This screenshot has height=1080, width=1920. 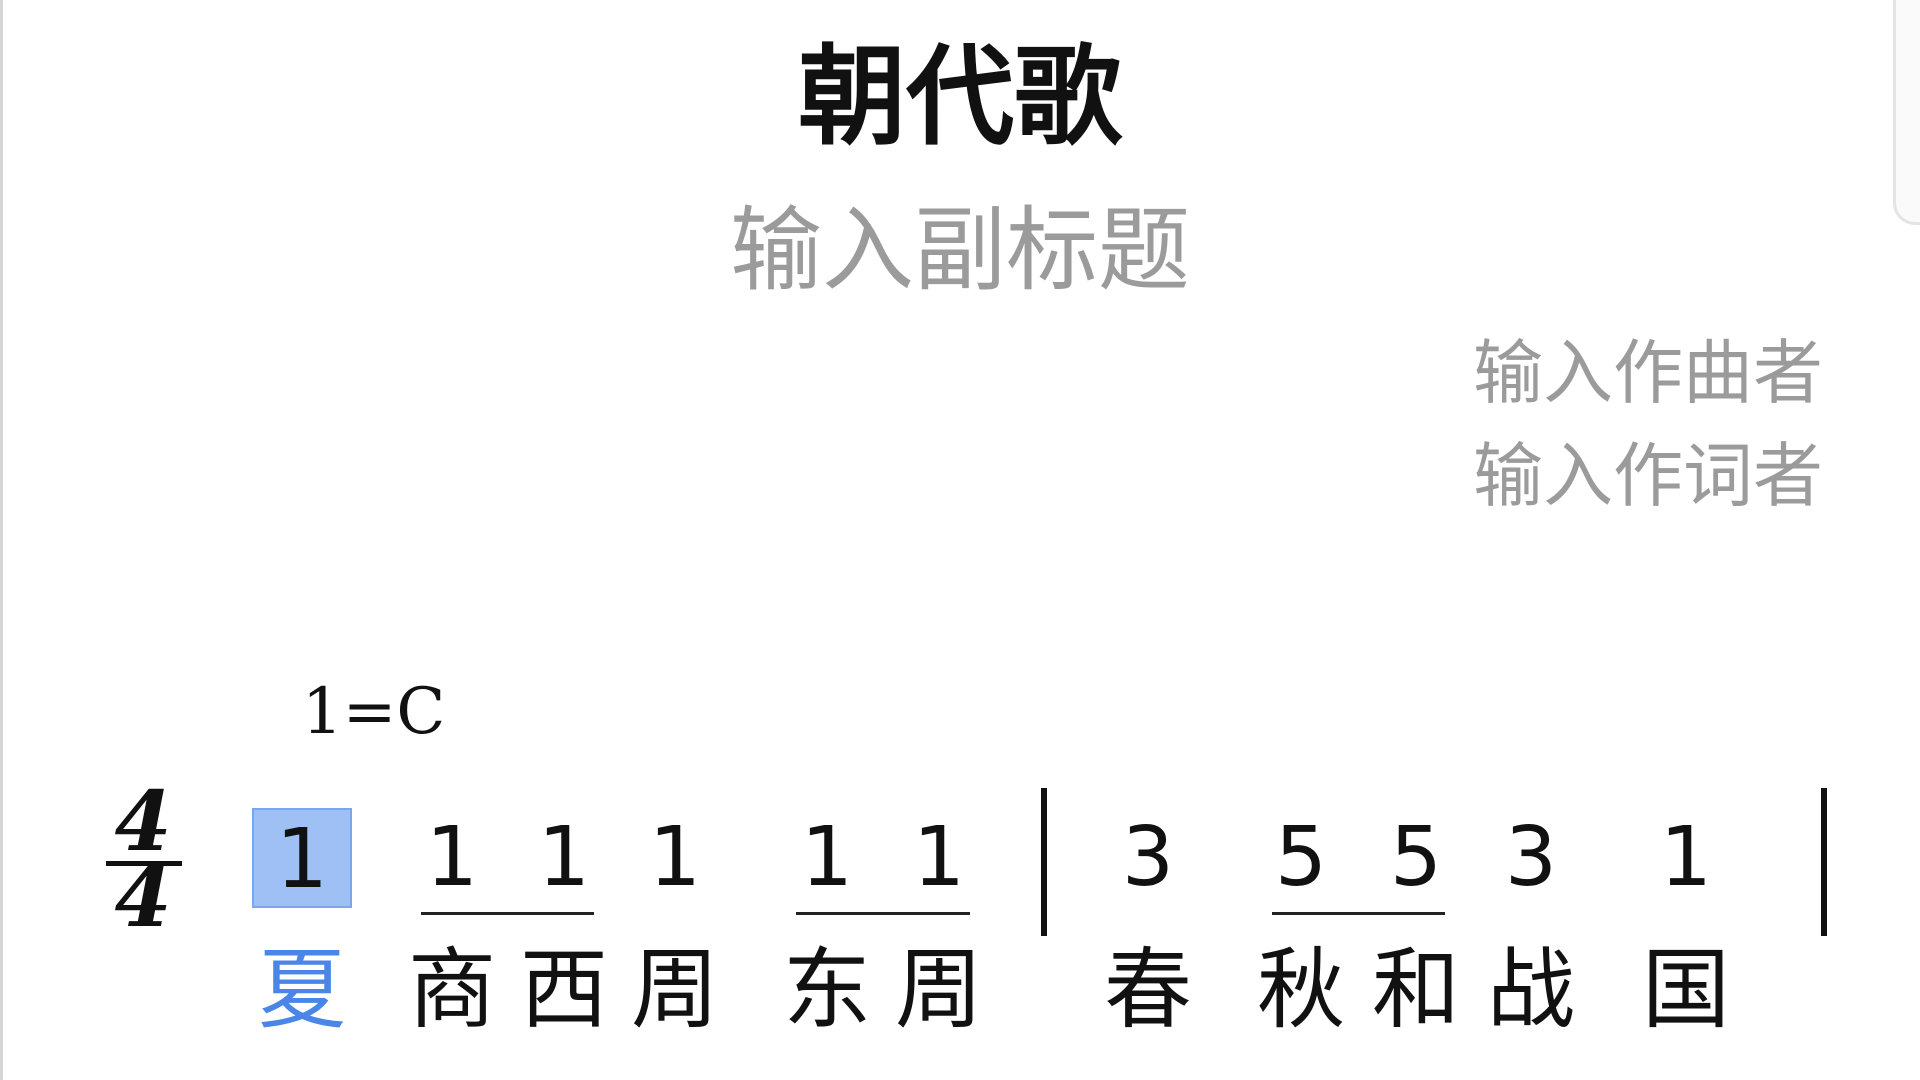 I want to click on note-m1-1: 1, so click(x=302, y=858).